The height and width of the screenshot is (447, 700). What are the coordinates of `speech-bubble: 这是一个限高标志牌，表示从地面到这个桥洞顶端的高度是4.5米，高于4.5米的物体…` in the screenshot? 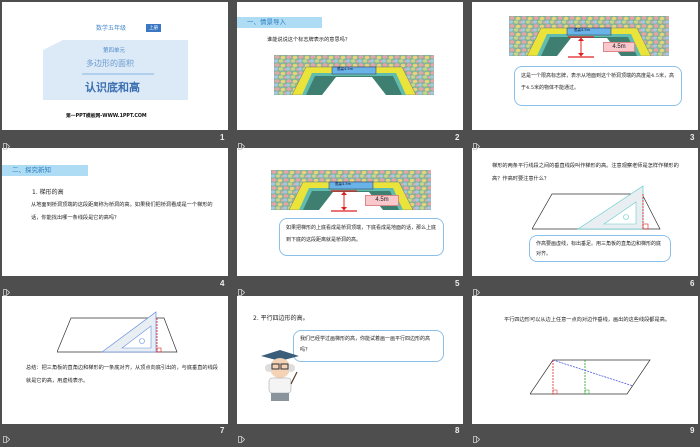 It's located at (598, 86).